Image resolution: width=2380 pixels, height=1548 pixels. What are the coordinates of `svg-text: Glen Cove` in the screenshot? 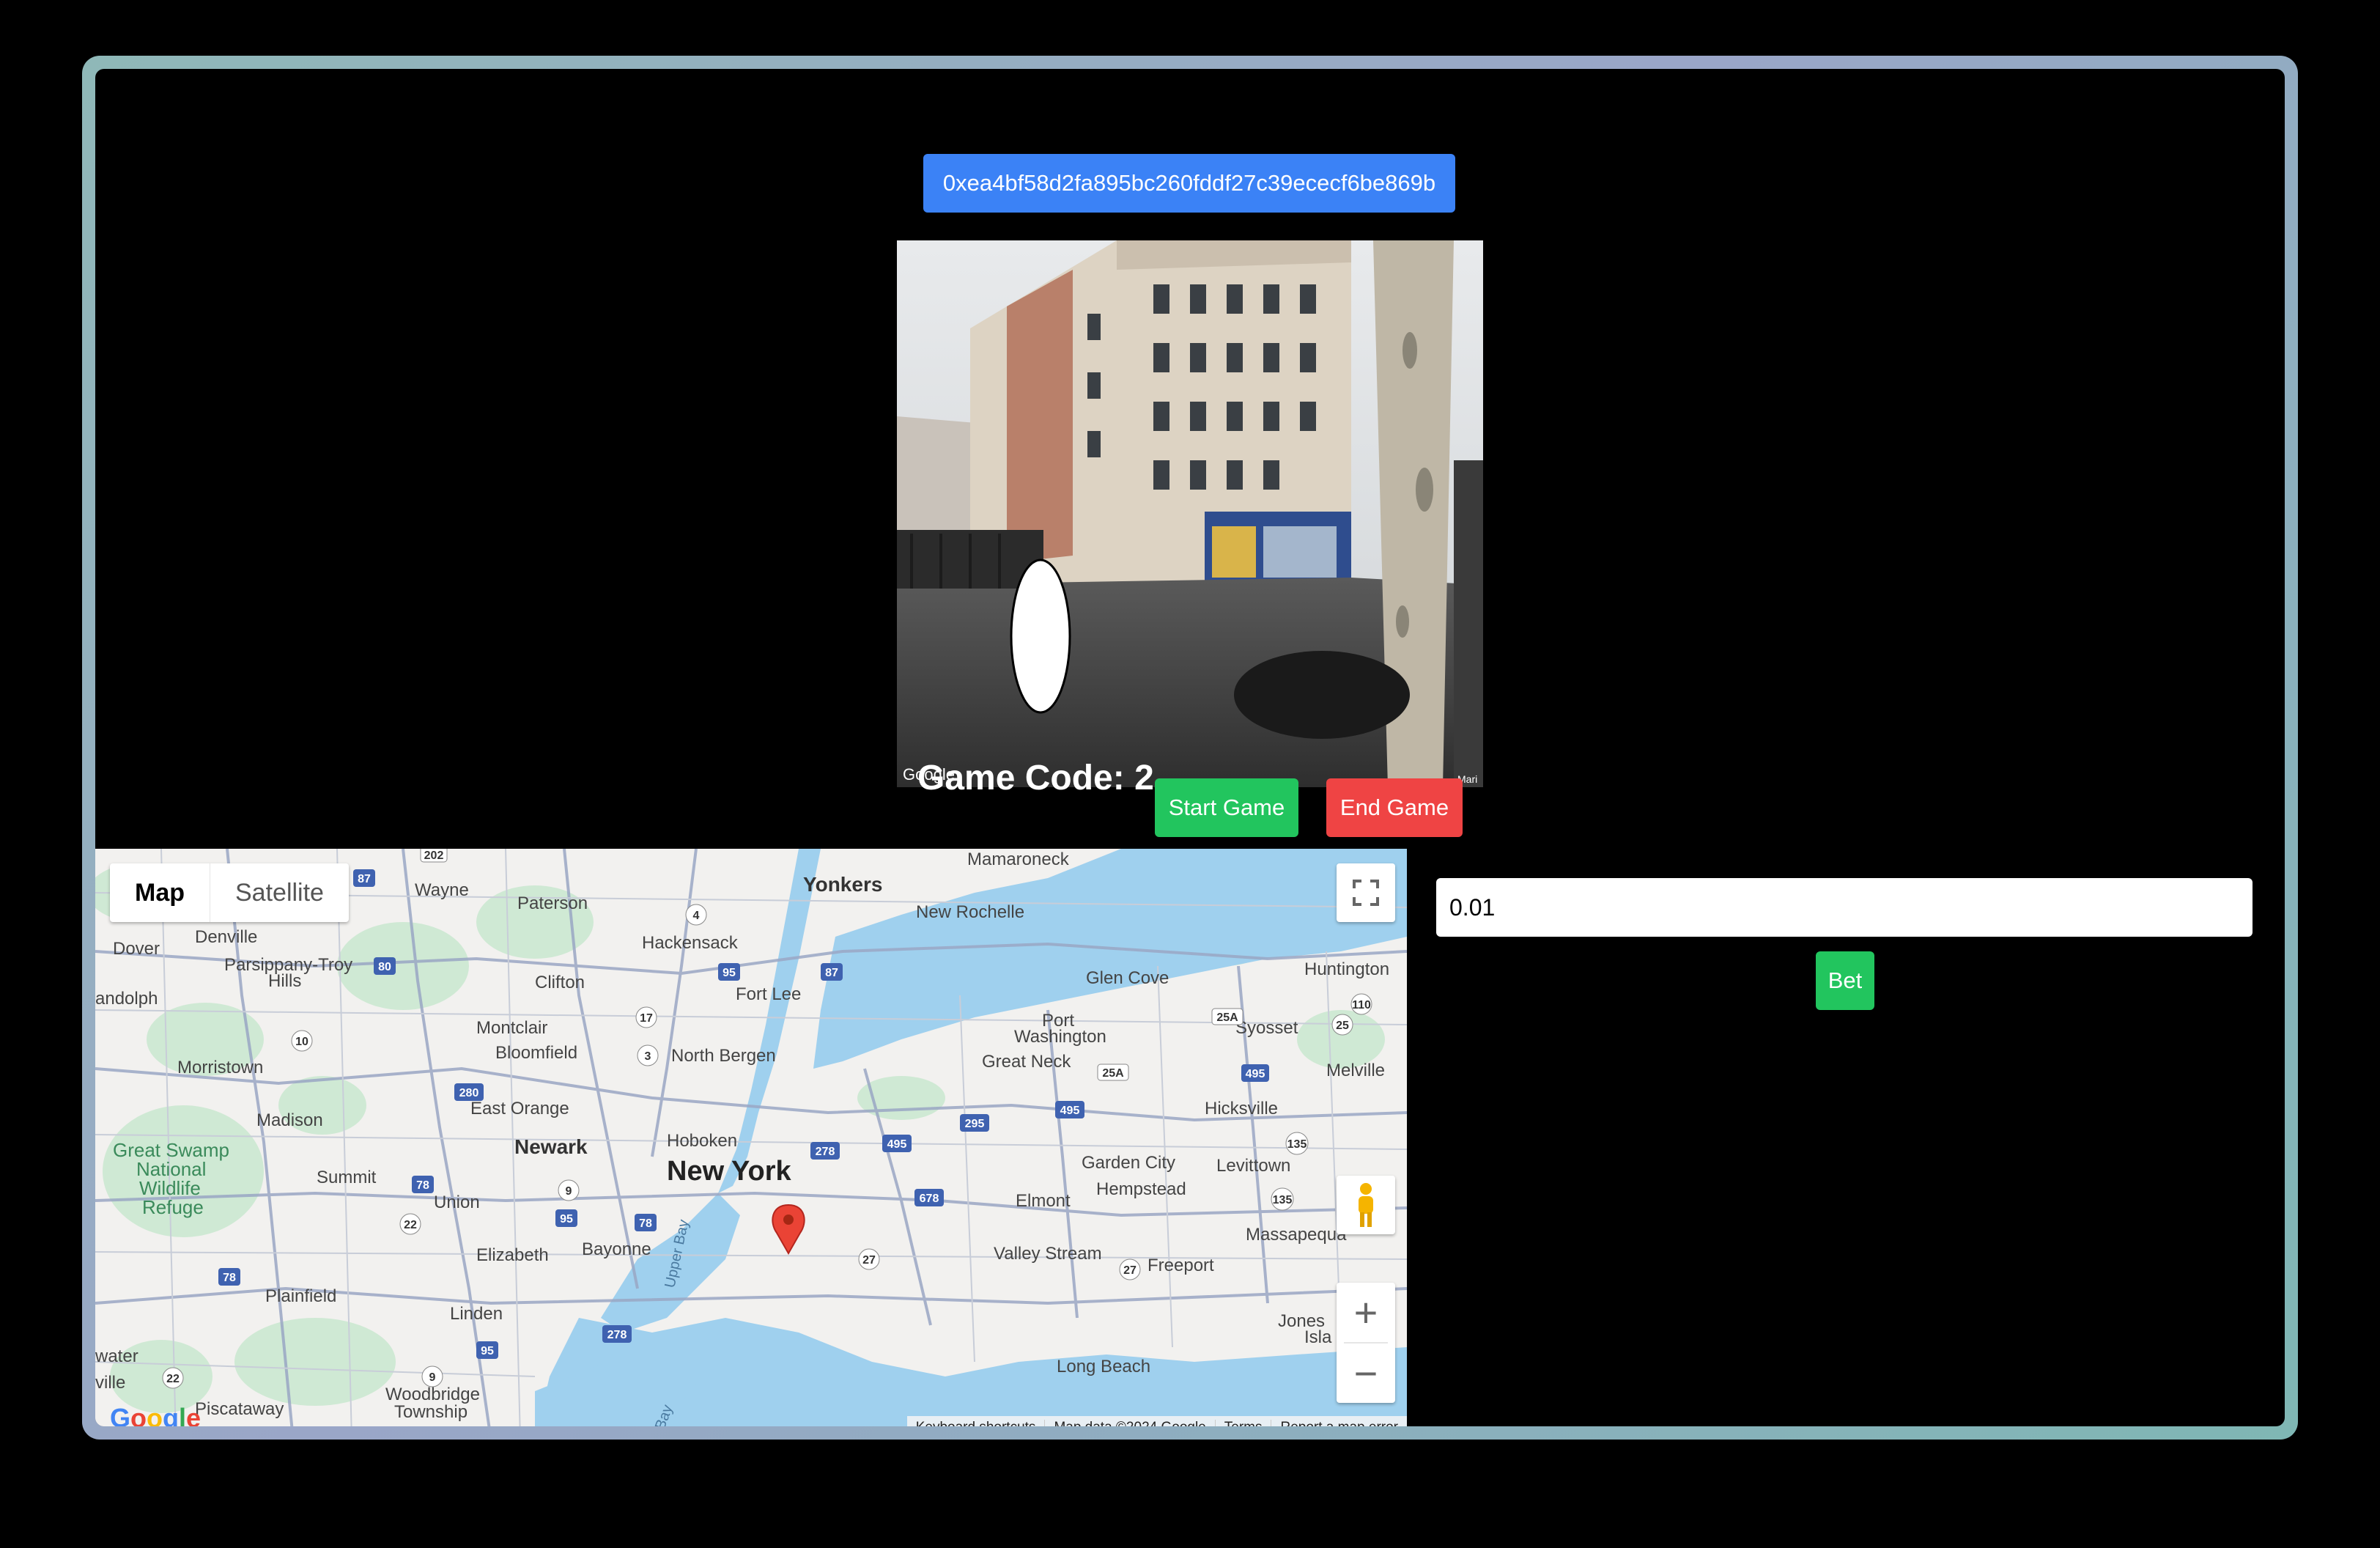 It's located at (1127, 978).